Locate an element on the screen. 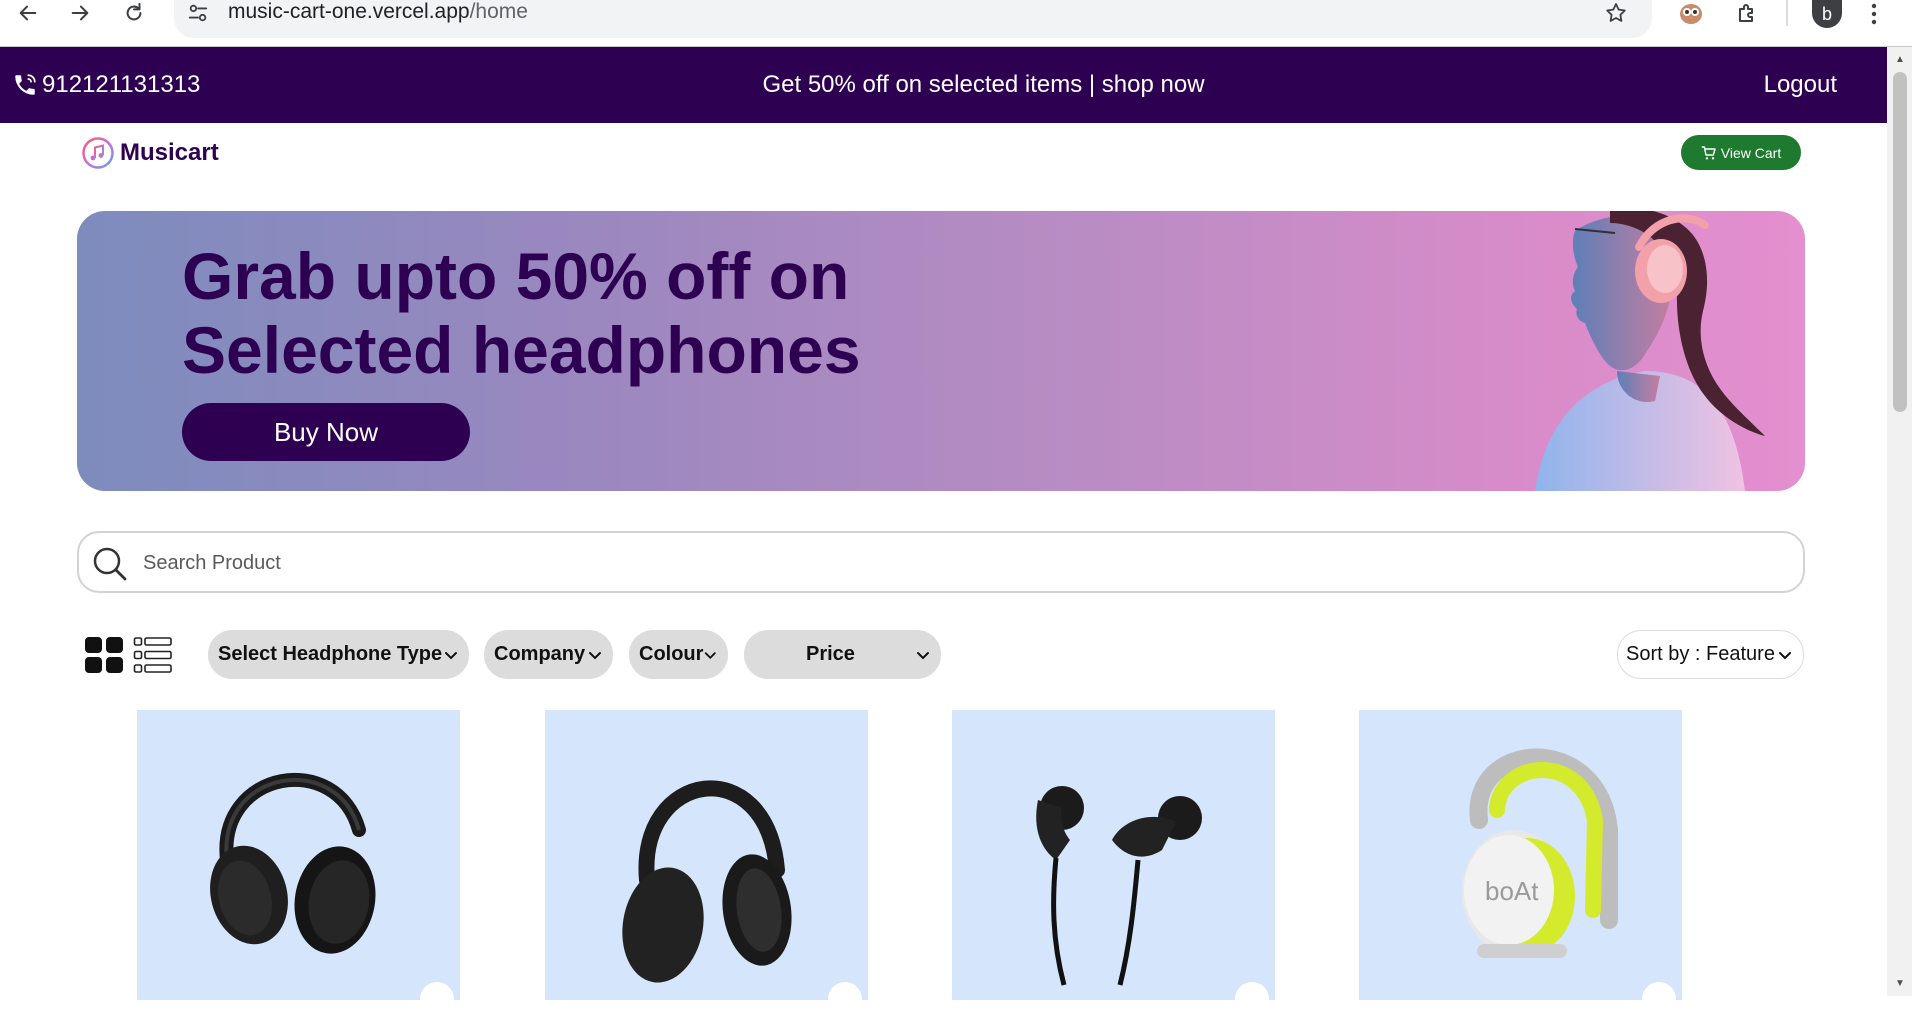 Image resolution: width=1912 pixels, height=1016 pixels. url-text: music-cart-one.vercel.app/home is located at coordinates (378, 12).